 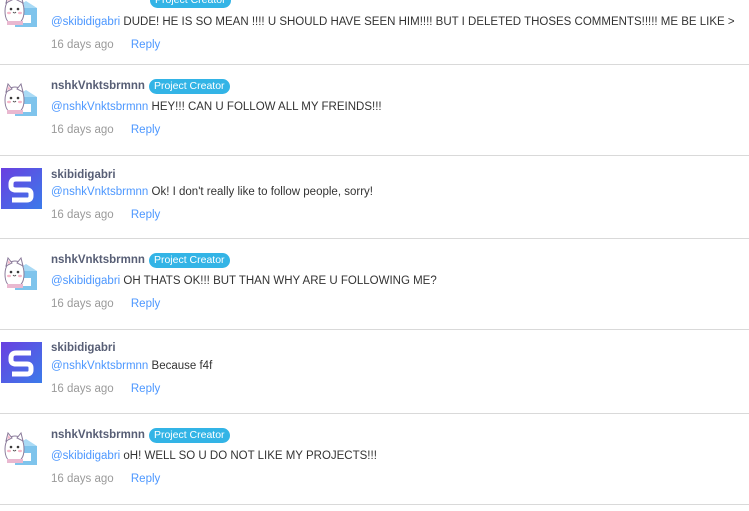 What do you see at coordinates (400, 5) in the screenshot?
I see `comment-header: Project Creator` at bounding box center [400, 5].